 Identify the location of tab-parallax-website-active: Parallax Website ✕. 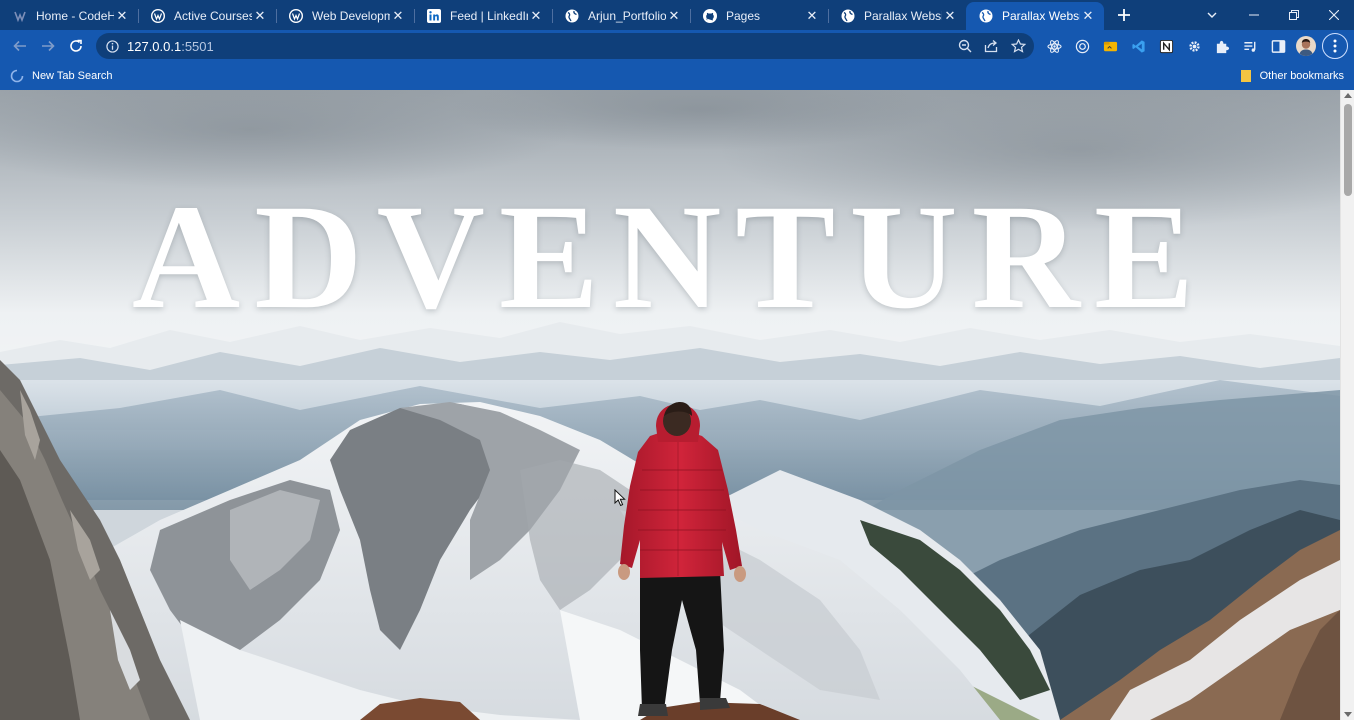
(1035, 16).